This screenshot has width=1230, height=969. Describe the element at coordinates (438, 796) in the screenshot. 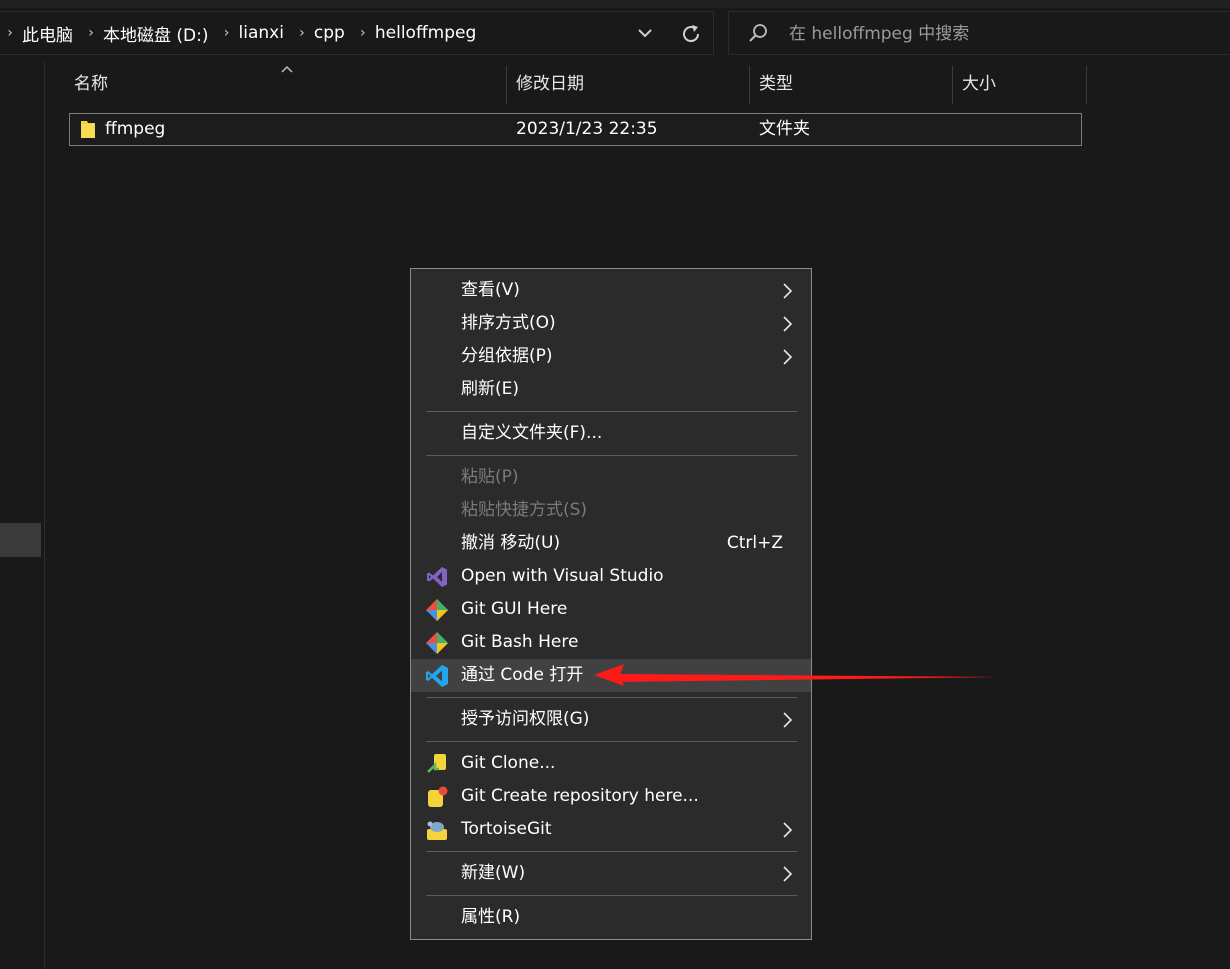

I see `git-create-icon` at that location.